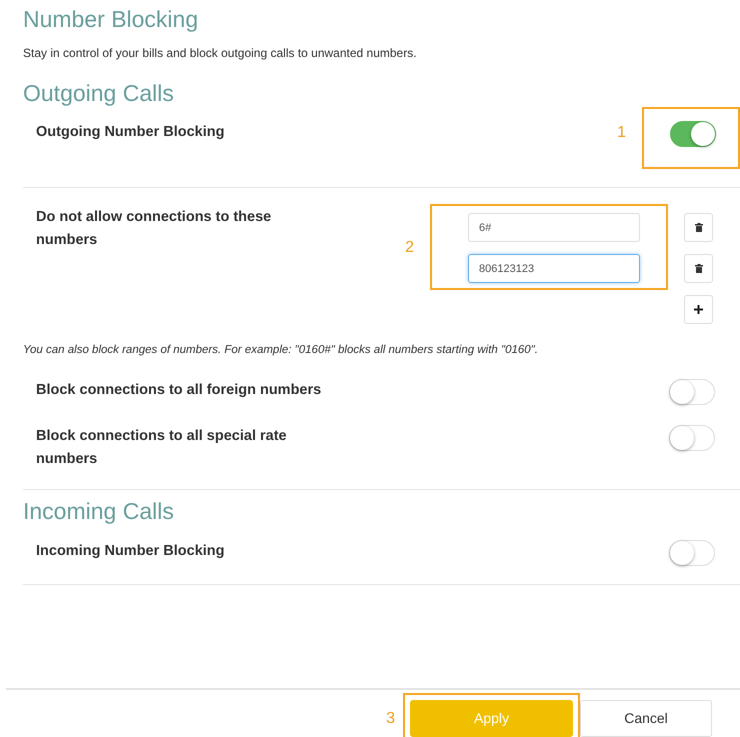 Image resolution: width=740 pixels, height=737 pixels. I want to click on number-field: 6#, so click(554, 227).